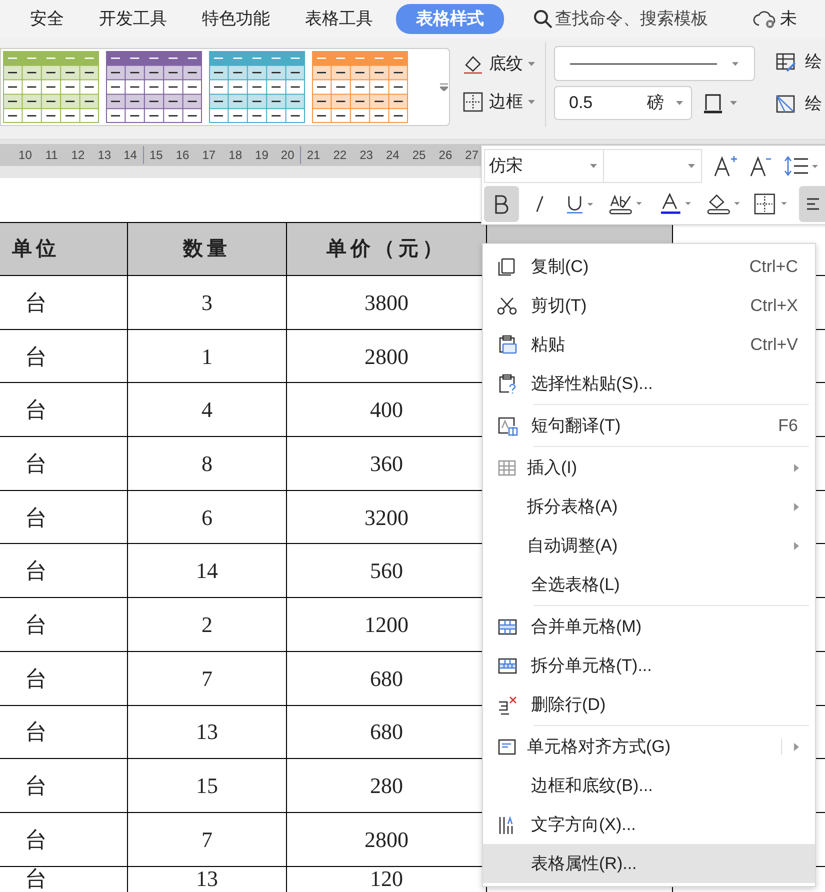  Describe the element at coordinates (654, 63) in the screenshot. I see `line-style-dropdown` at that location.